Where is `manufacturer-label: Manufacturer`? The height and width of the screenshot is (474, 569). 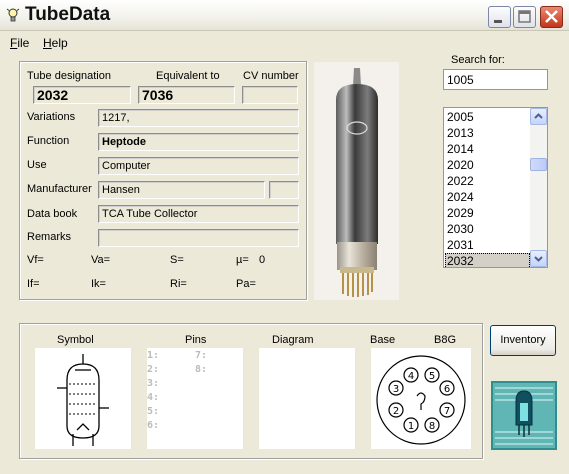
manufacturer-label: Manufacturer is located at coordinates (59, 189).